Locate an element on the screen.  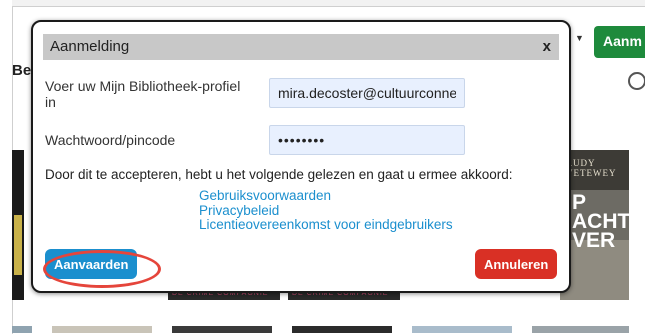
book-cover-author: RUDY VETEWEY is located at coordinates (591, 168).